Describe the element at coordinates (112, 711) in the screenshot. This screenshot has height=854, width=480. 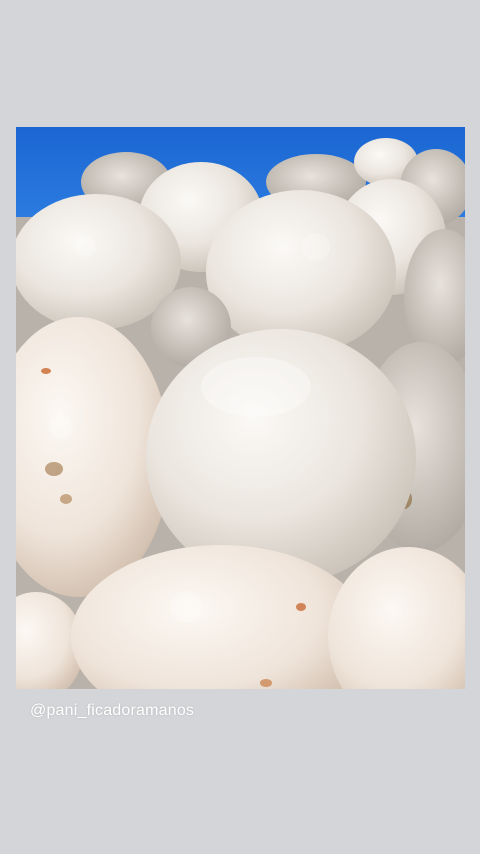
I see `username-caption: @pani_ficadoramanos` at that location.